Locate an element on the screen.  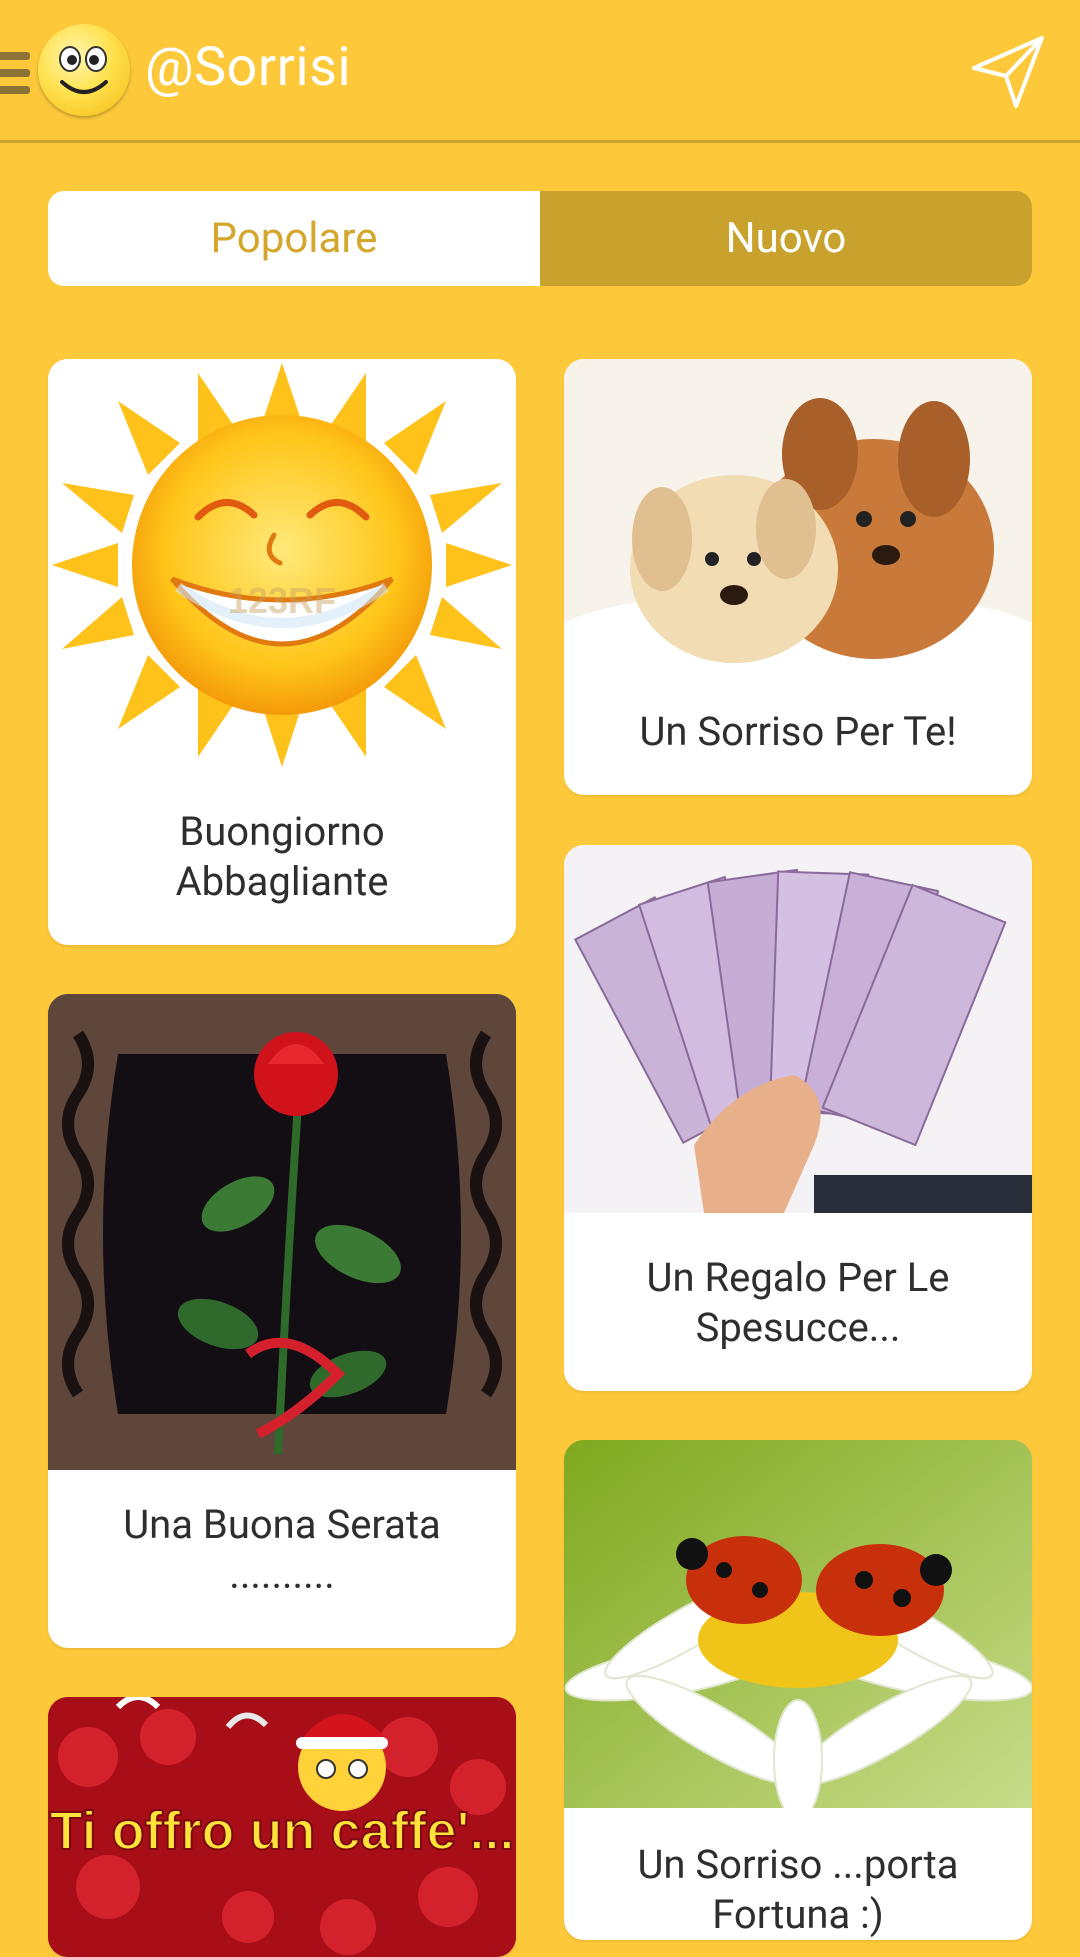
post-card: Un Sorriso ...porta Fortuna :) is located at coordinates (798, 1690).